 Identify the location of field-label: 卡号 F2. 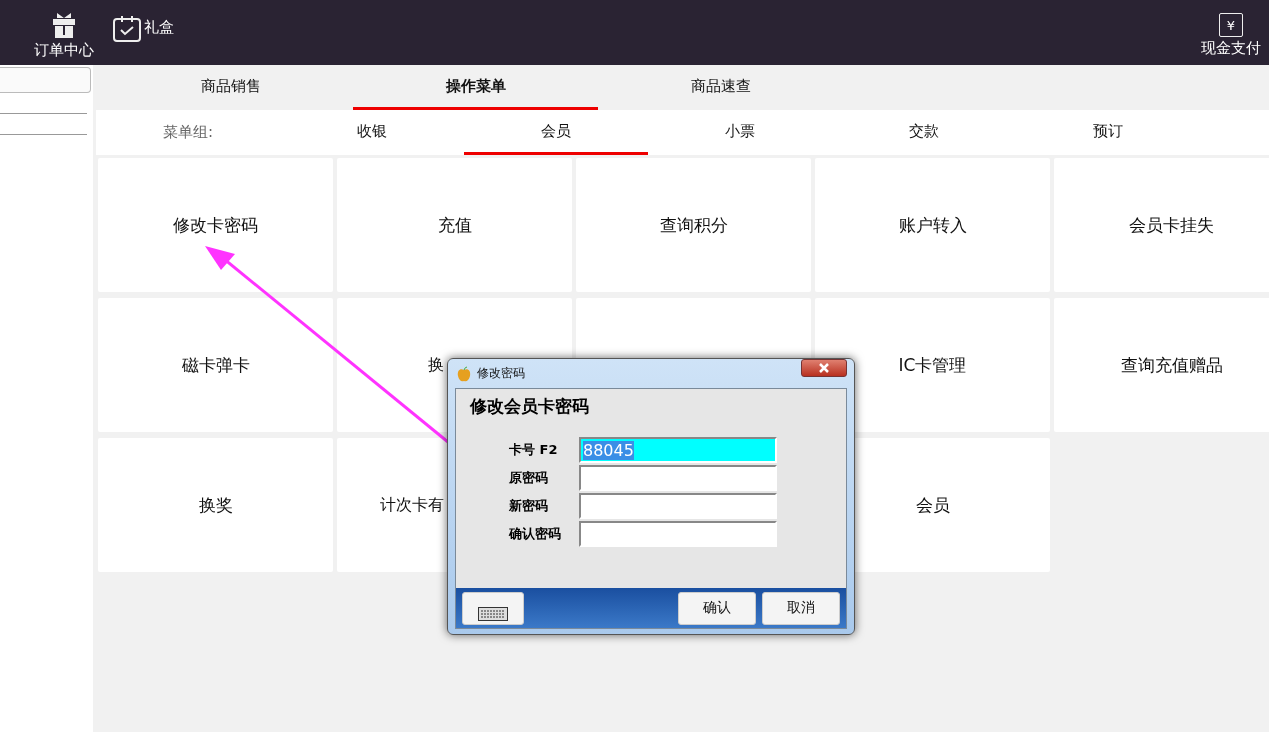
(534, 450).